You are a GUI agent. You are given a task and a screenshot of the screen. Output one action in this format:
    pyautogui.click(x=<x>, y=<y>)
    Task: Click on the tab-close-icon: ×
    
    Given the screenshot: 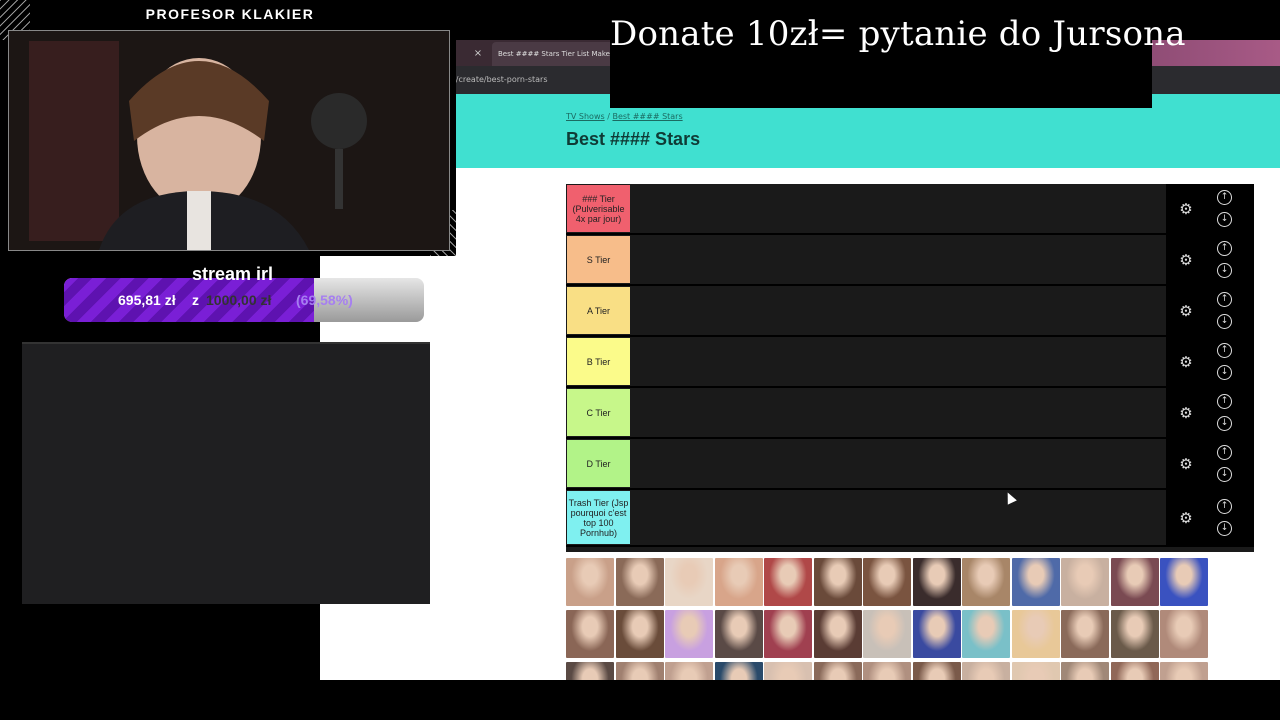 What is the action you would take?
    pyautogui.click(x=478, y=54)
    